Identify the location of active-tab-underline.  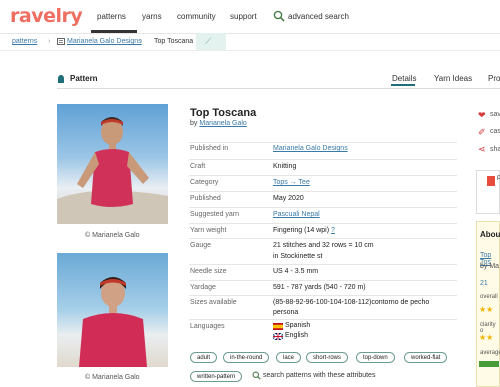
(403, 85).